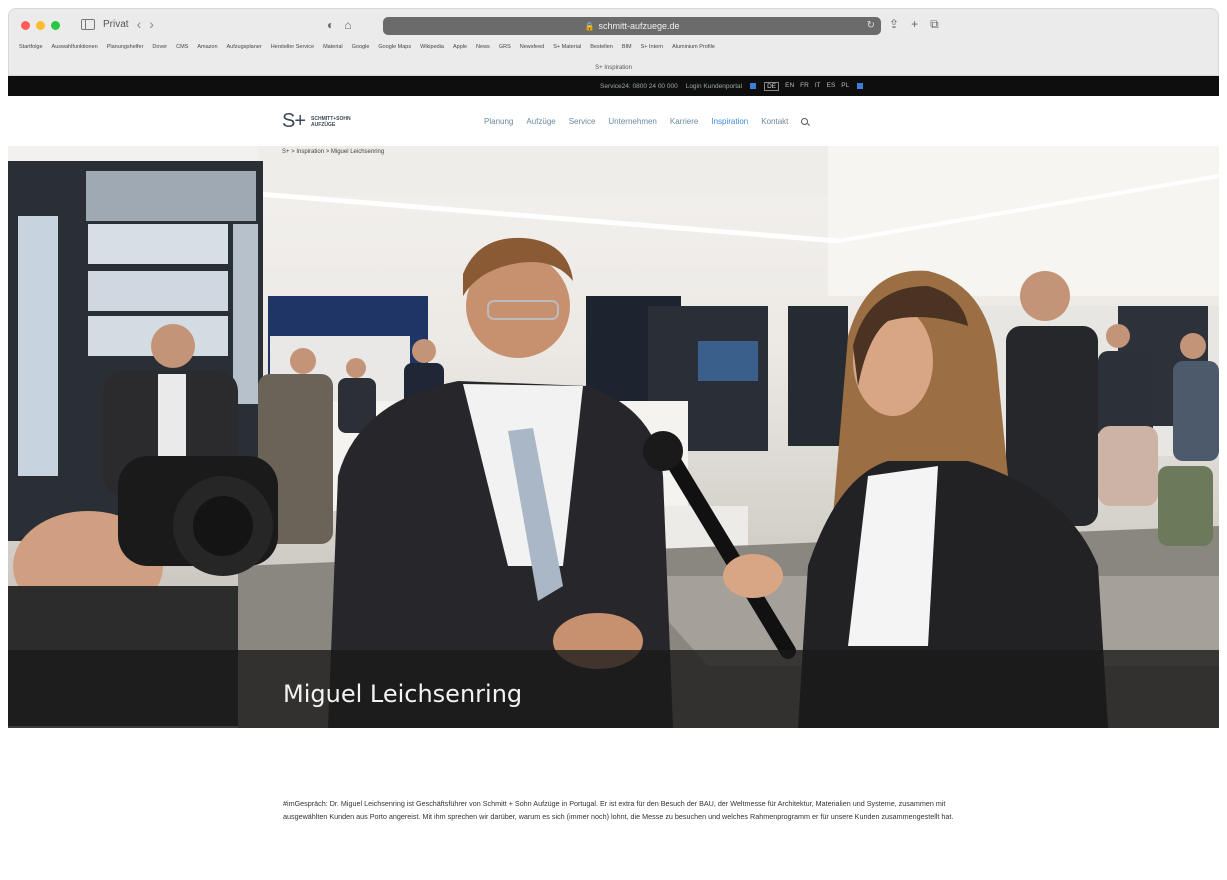  Describe the element at coordinates (55, 25) in the screenshot. I see `maximize-window-button` at that location.